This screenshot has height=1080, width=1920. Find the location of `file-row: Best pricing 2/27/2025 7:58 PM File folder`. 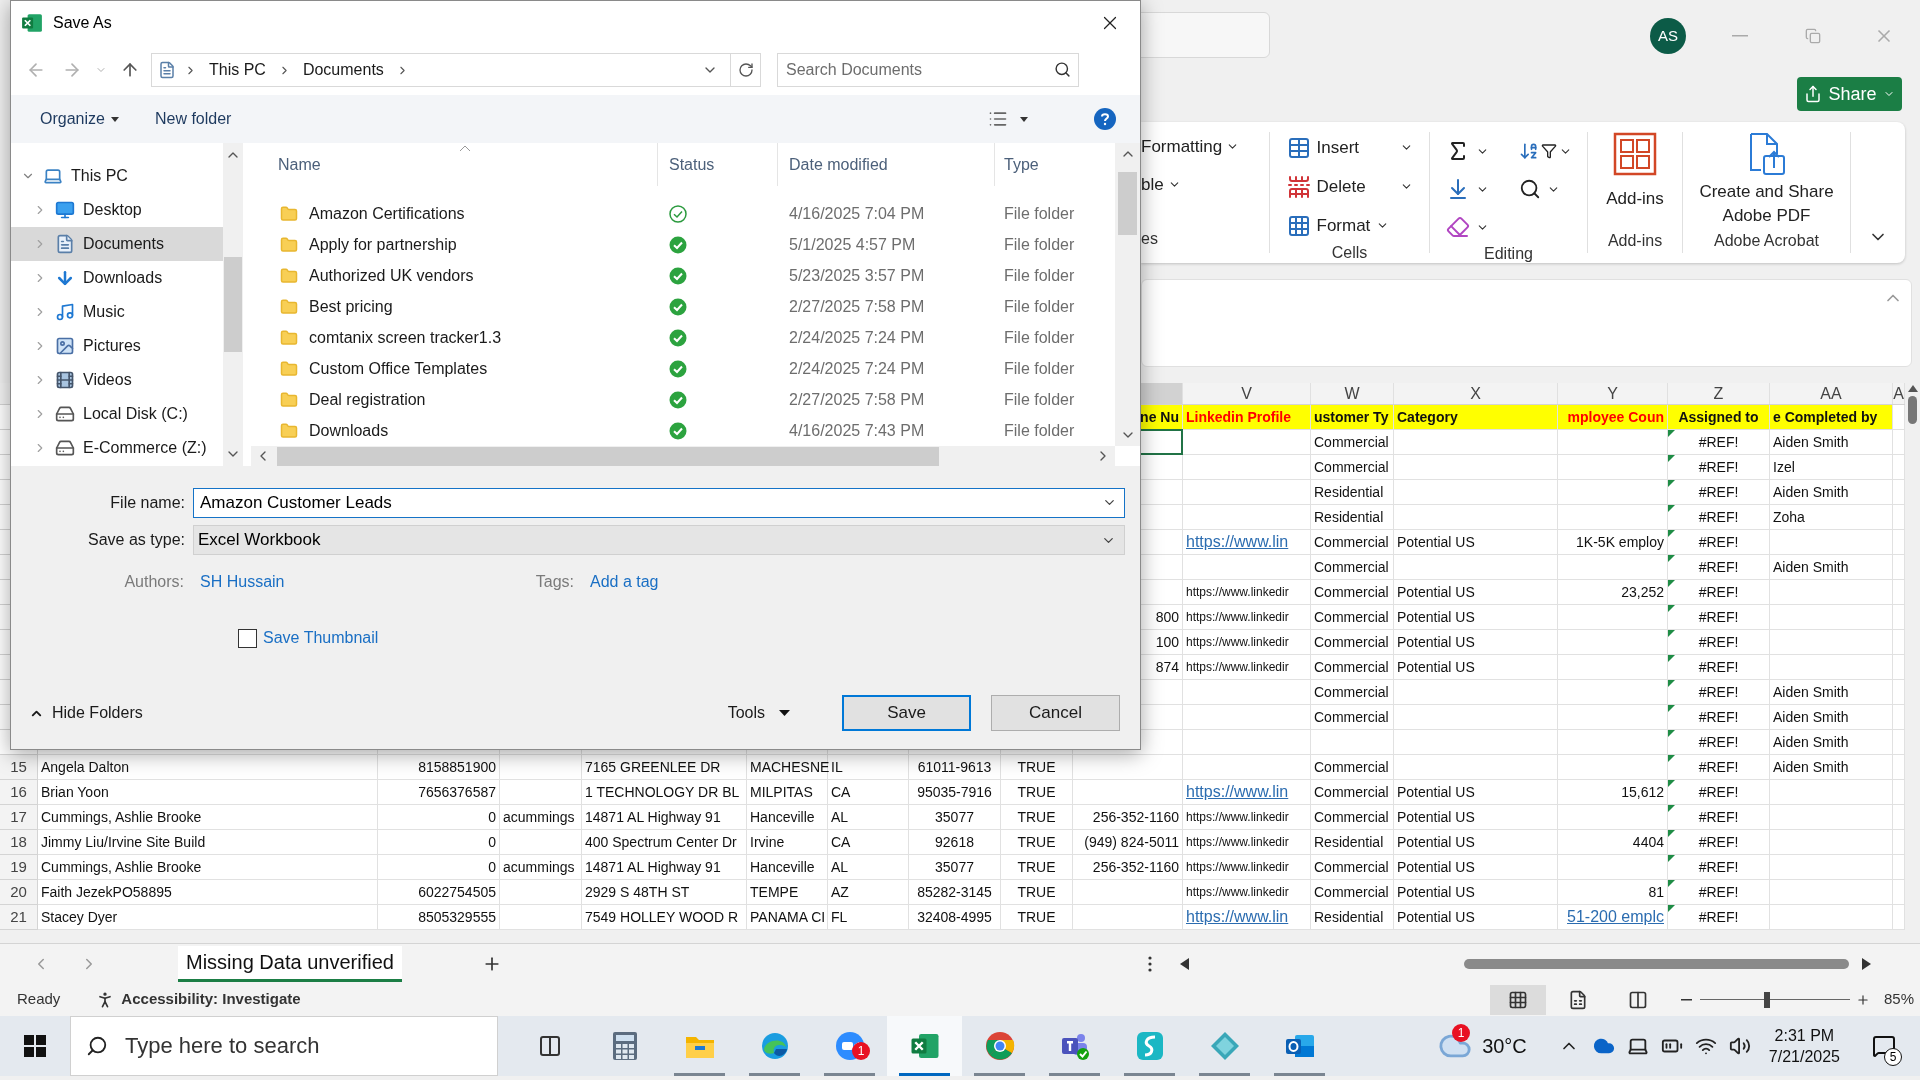

file-row: Best pricing 2/27/2025 7:58 PM File folder is located at coordinates (683, 306).